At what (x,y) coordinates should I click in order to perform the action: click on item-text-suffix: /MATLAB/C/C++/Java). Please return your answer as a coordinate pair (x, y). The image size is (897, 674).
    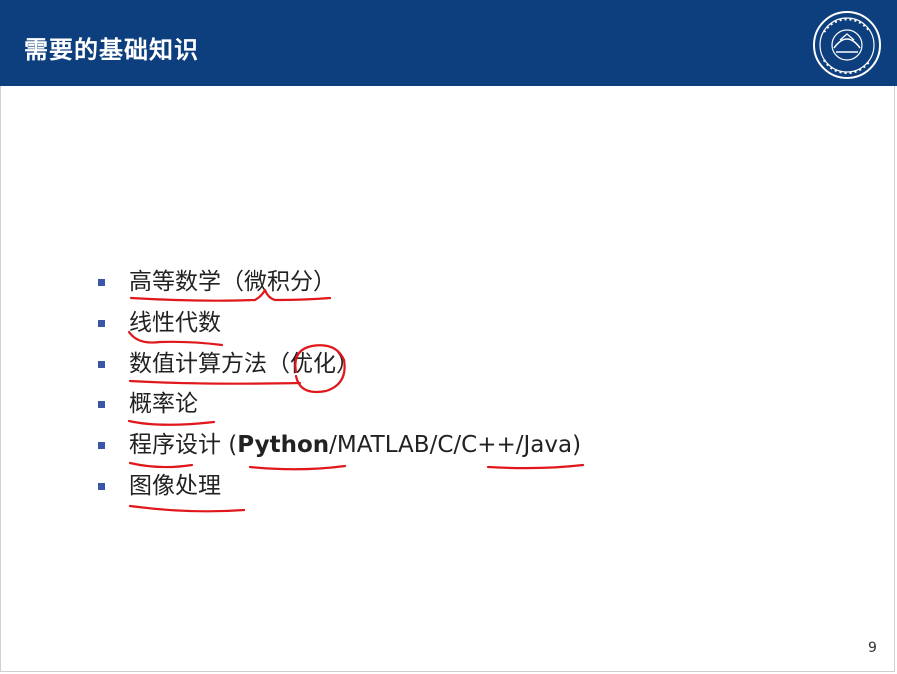
    Looking at the image, I should click on (455, 445).